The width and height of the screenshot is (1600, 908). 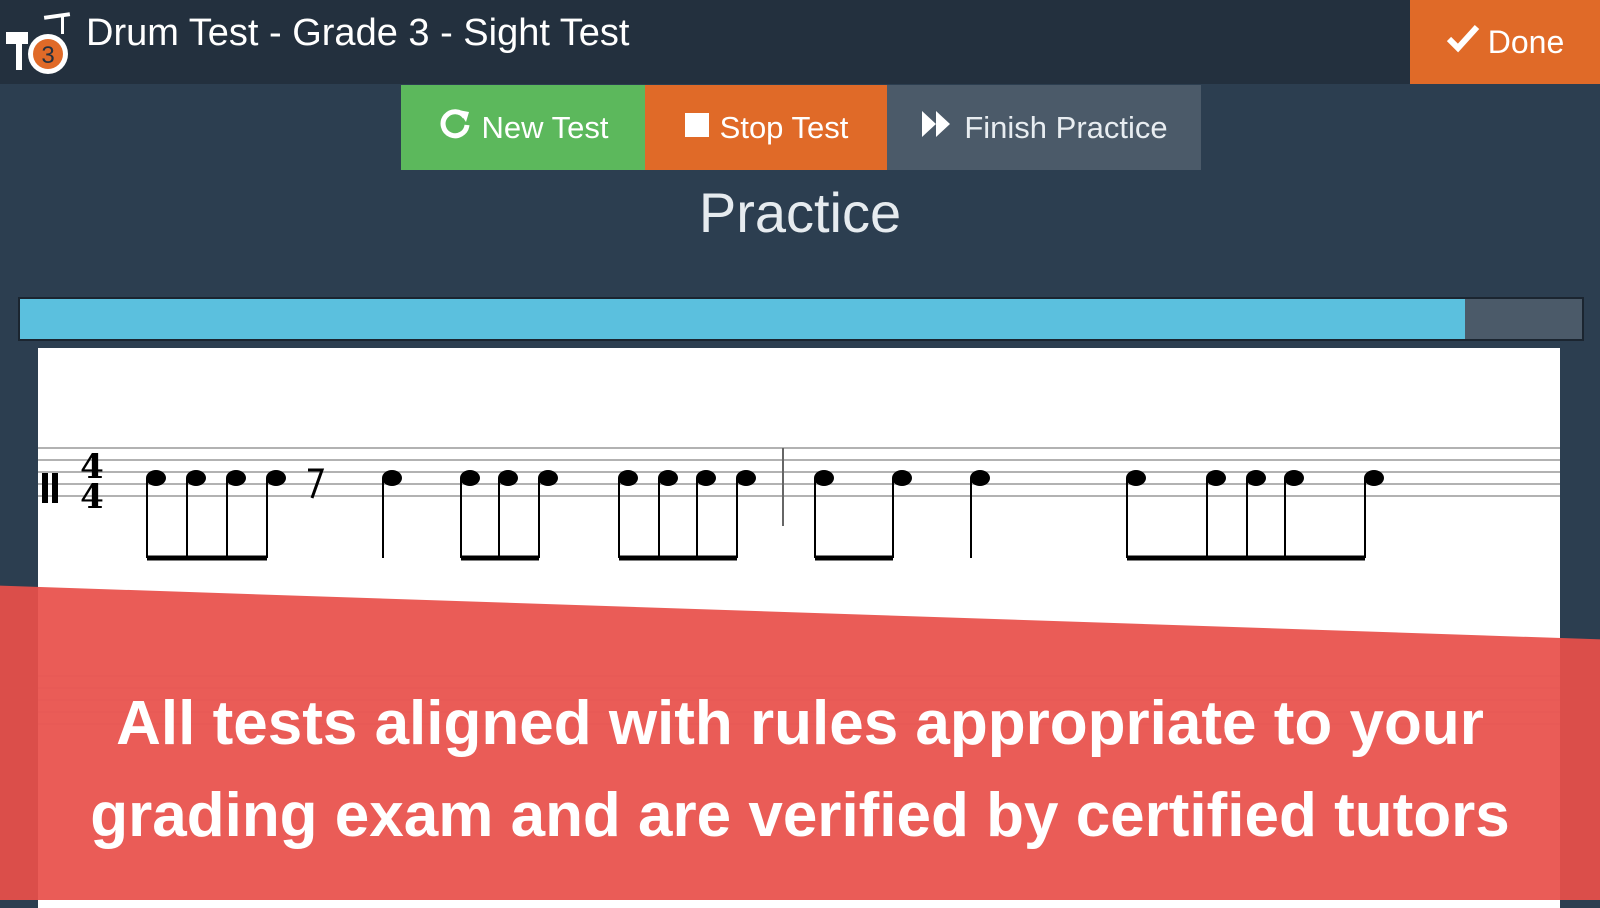 I want to click on fast-forward-icon, so click(x=937, y=128).